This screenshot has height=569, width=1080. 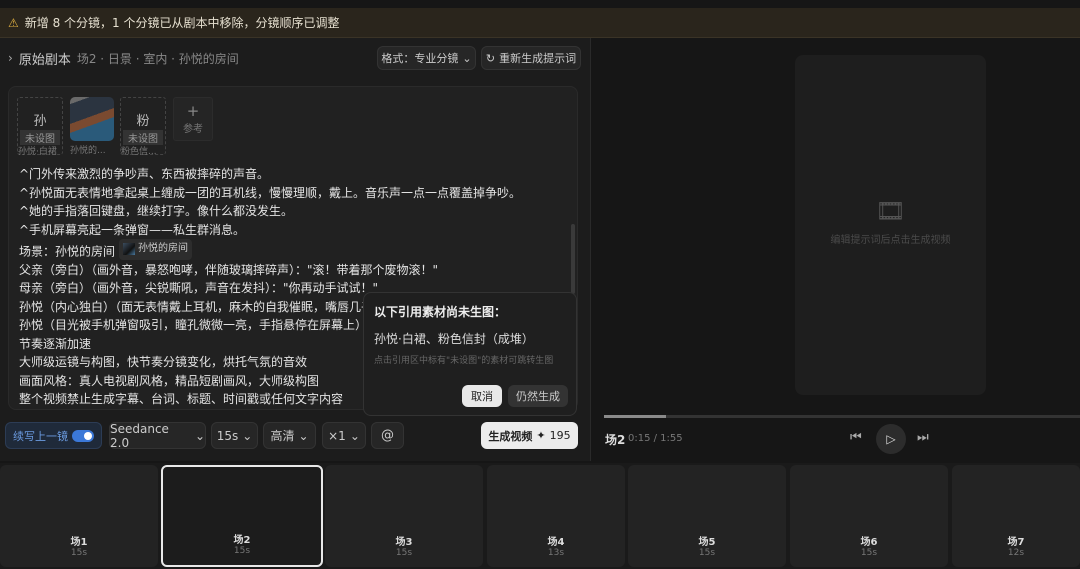 I want to click on scene-chip-label: 孙悦的房间, so click(x=163, y=248).